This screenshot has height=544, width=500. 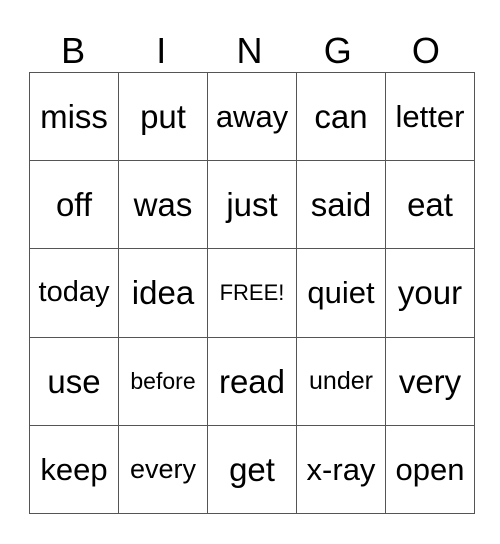 What do you see at coordinates (341, 205) in the screenshot?
I see `bingo-cell: said` at bounding box center [341, 205].